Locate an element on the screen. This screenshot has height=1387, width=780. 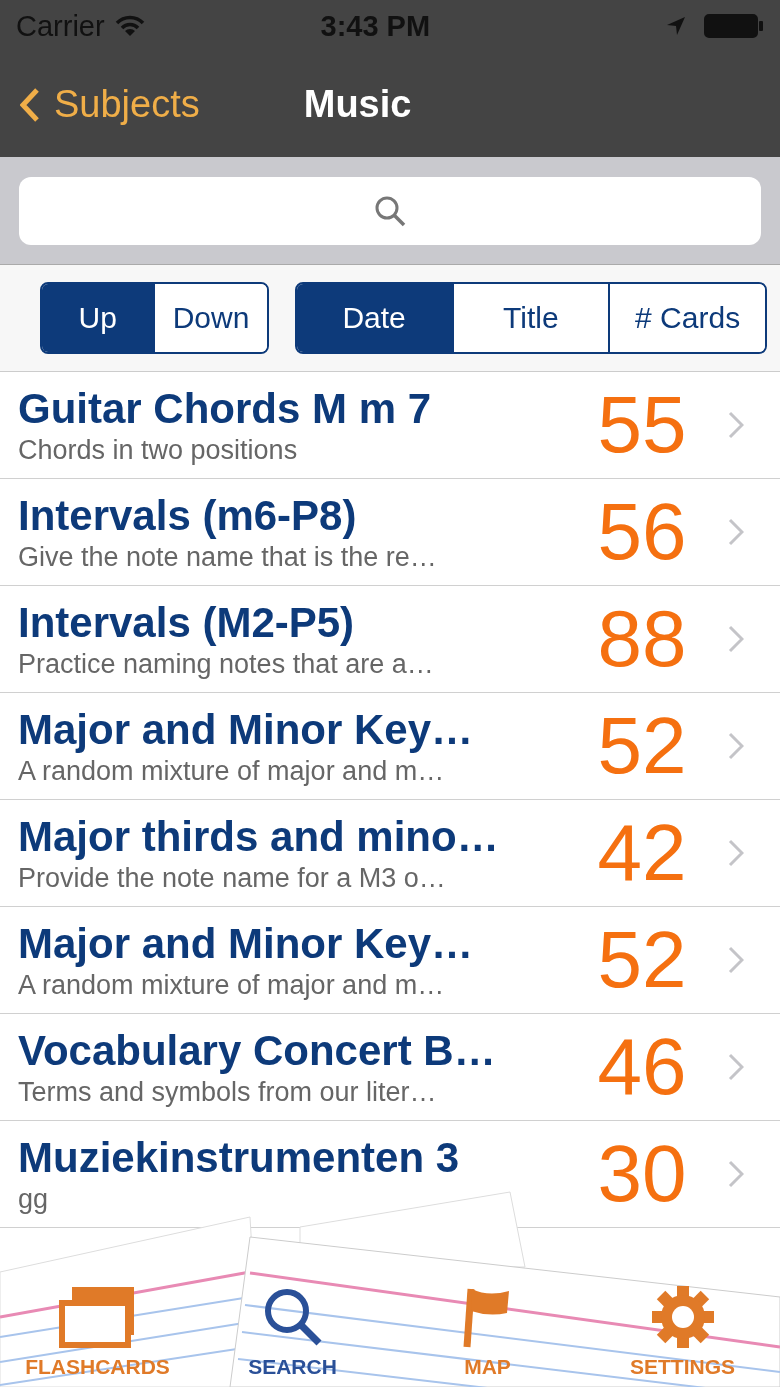
deck-row: Vocabulary Concert B… Terms and symbols from our liter… 46 is located at coordinates (390, 1067).